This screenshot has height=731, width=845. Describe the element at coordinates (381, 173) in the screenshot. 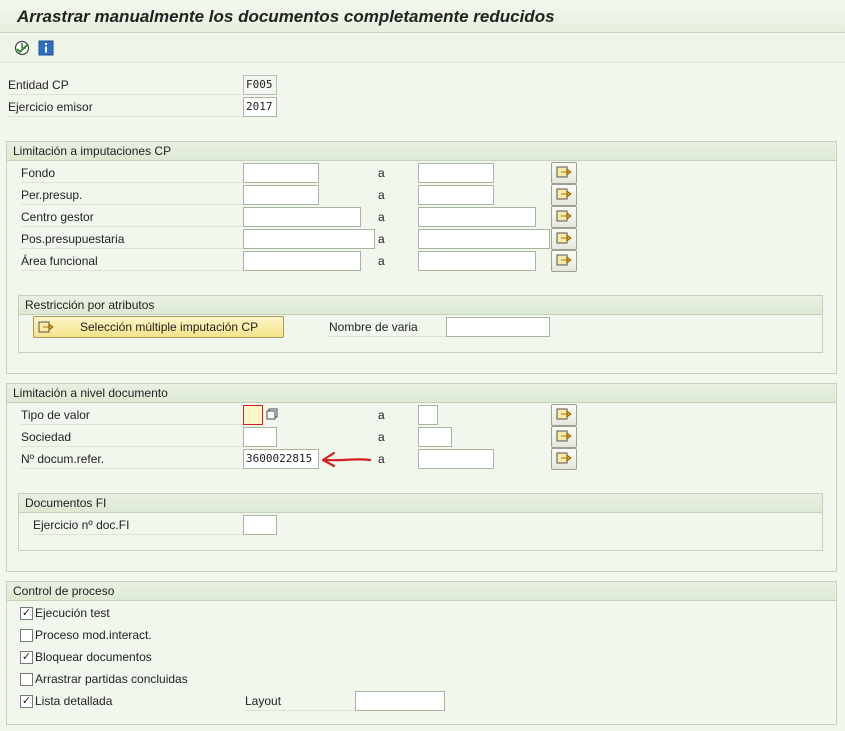

I see `fondo-to-label: a` at that location.